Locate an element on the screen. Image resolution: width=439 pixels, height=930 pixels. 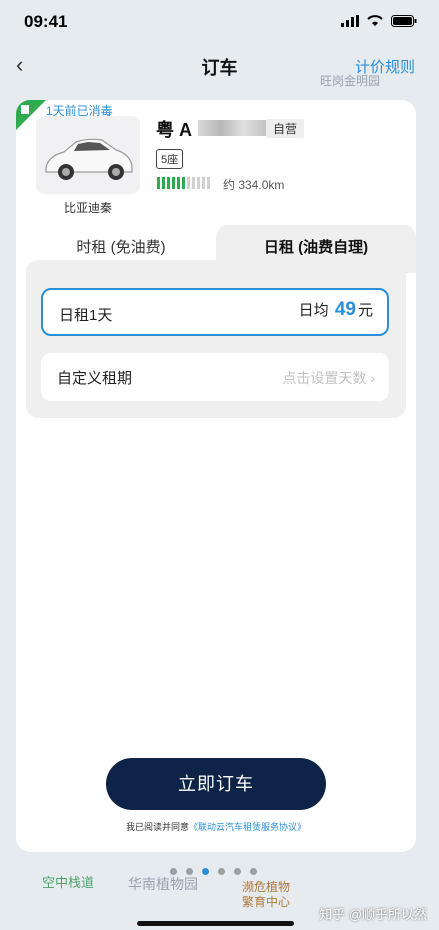
car-image is located at coordinates (88, 155).